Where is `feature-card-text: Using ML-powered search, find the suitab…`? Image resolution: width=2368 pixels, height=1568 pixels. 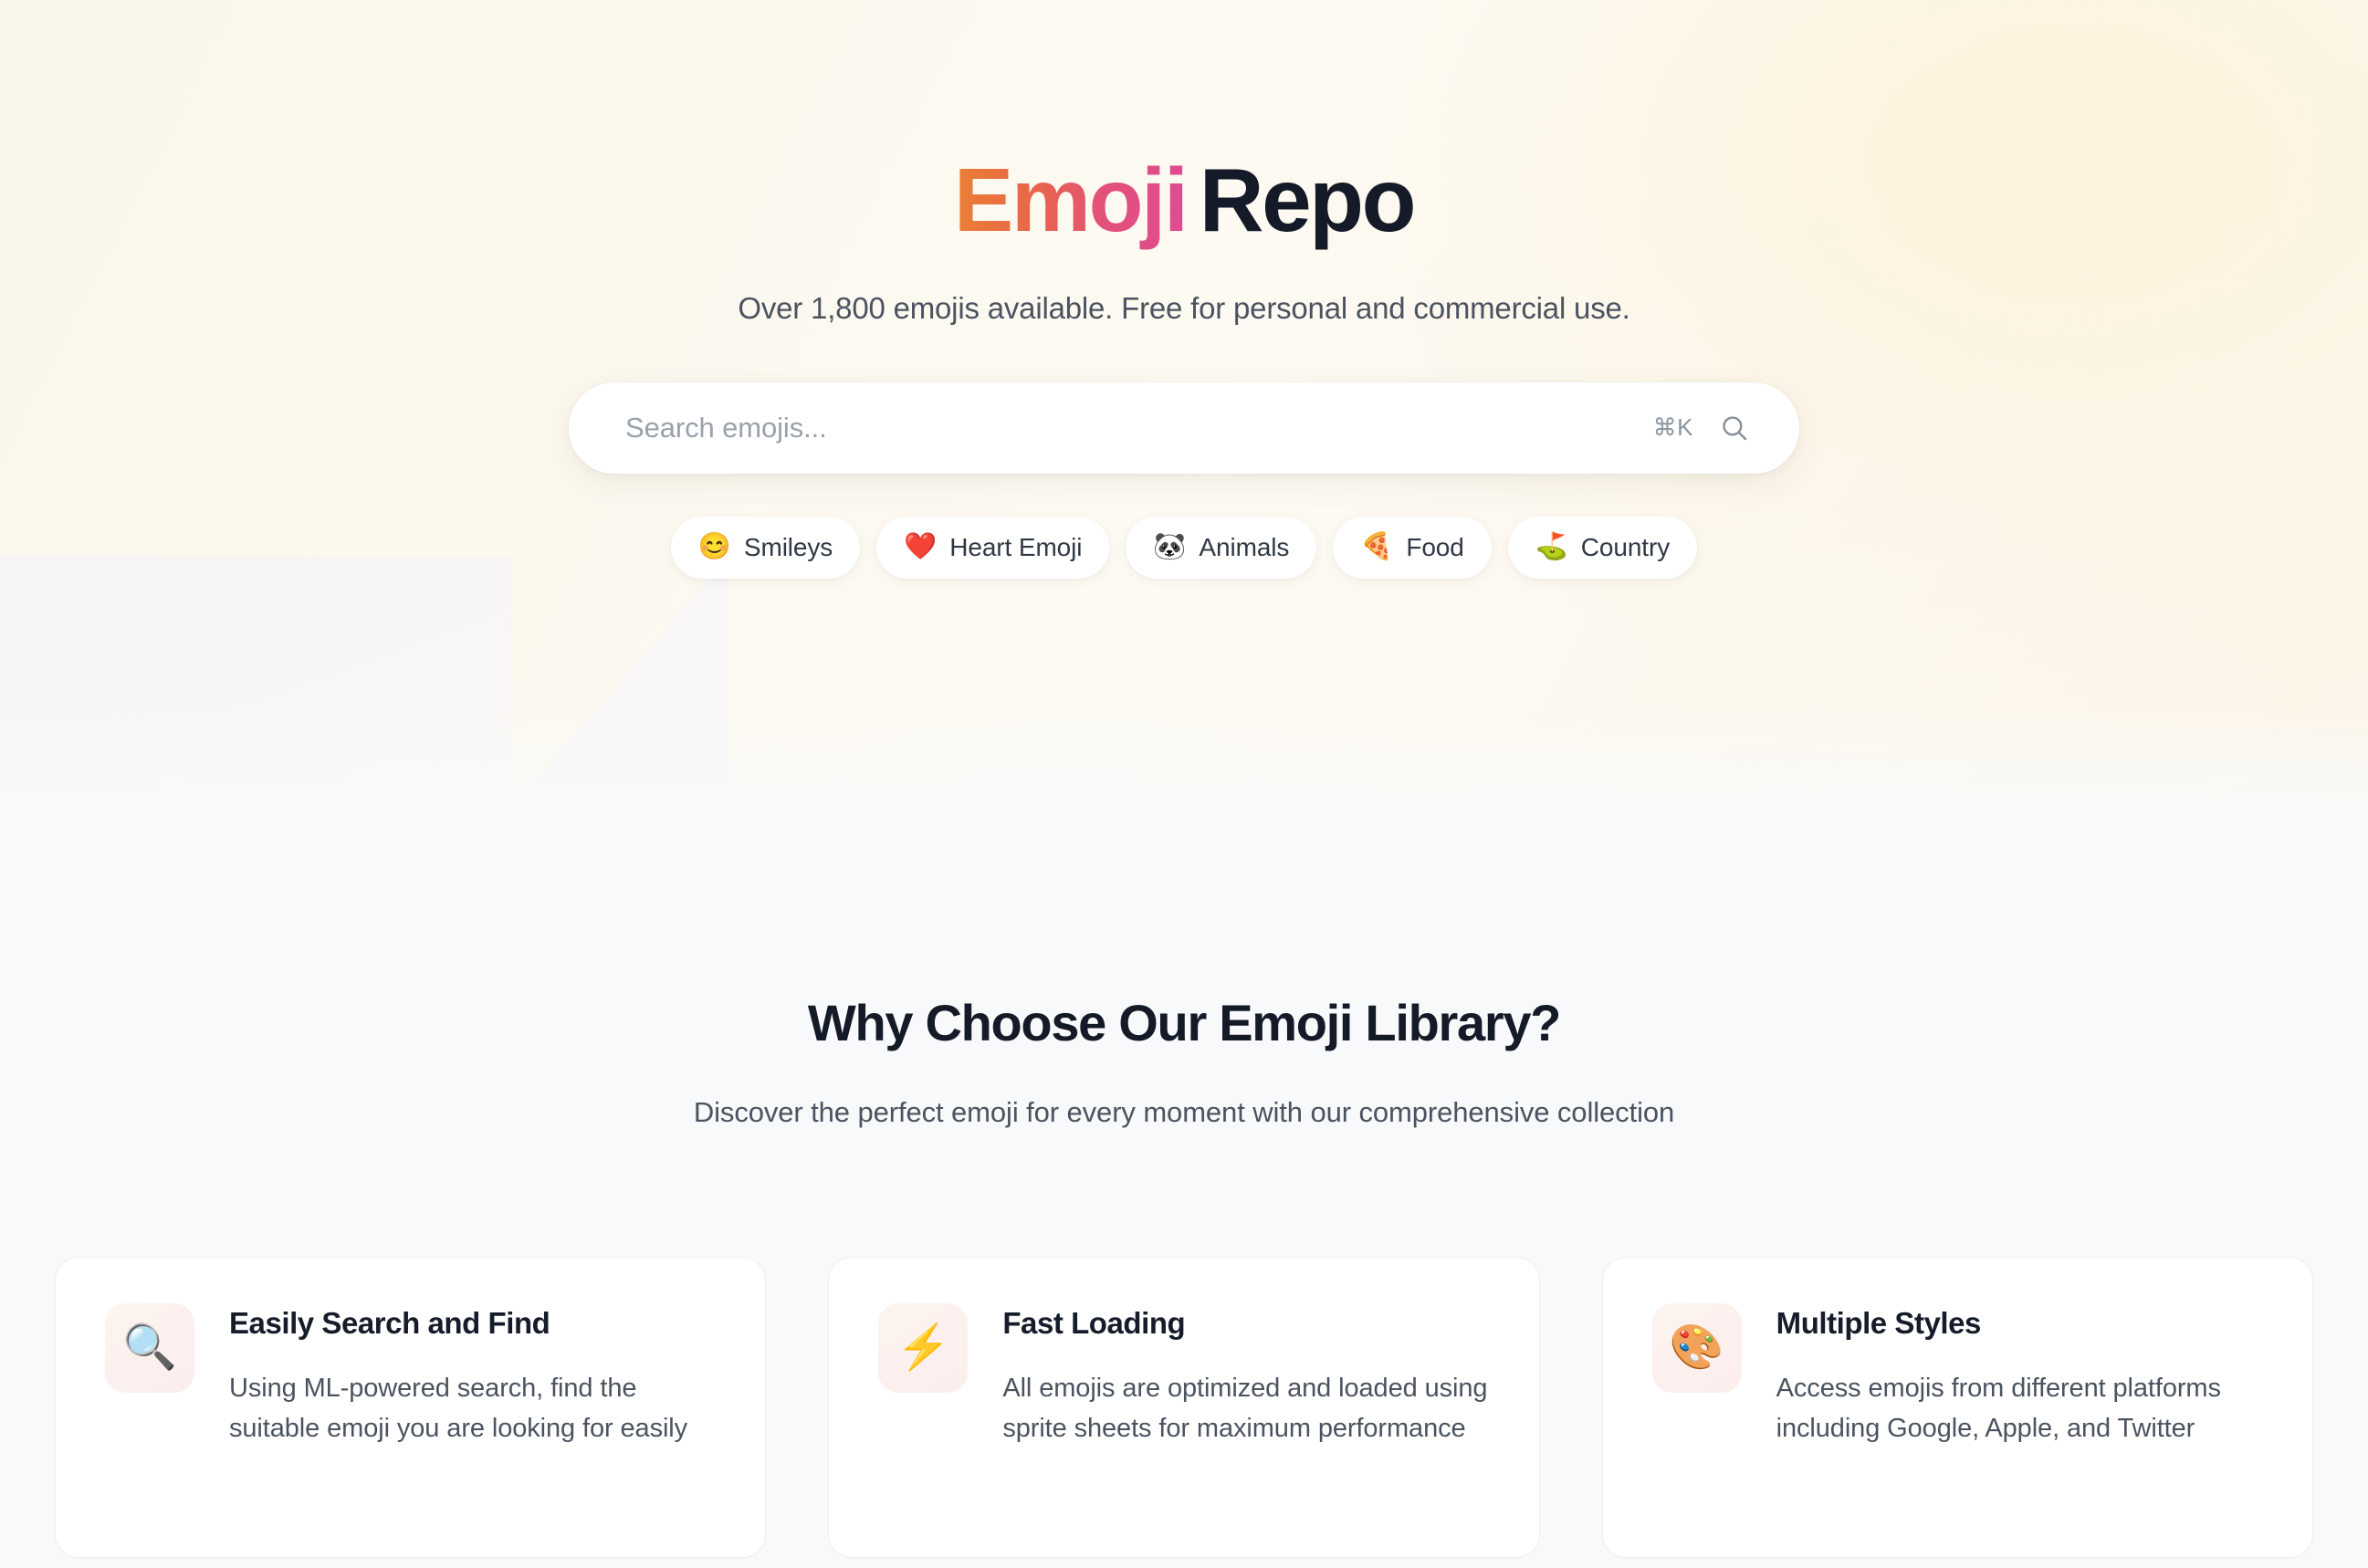
feature-card-text: Using ML-powered search, find the suitab… is located at coordinates (459, 1409).